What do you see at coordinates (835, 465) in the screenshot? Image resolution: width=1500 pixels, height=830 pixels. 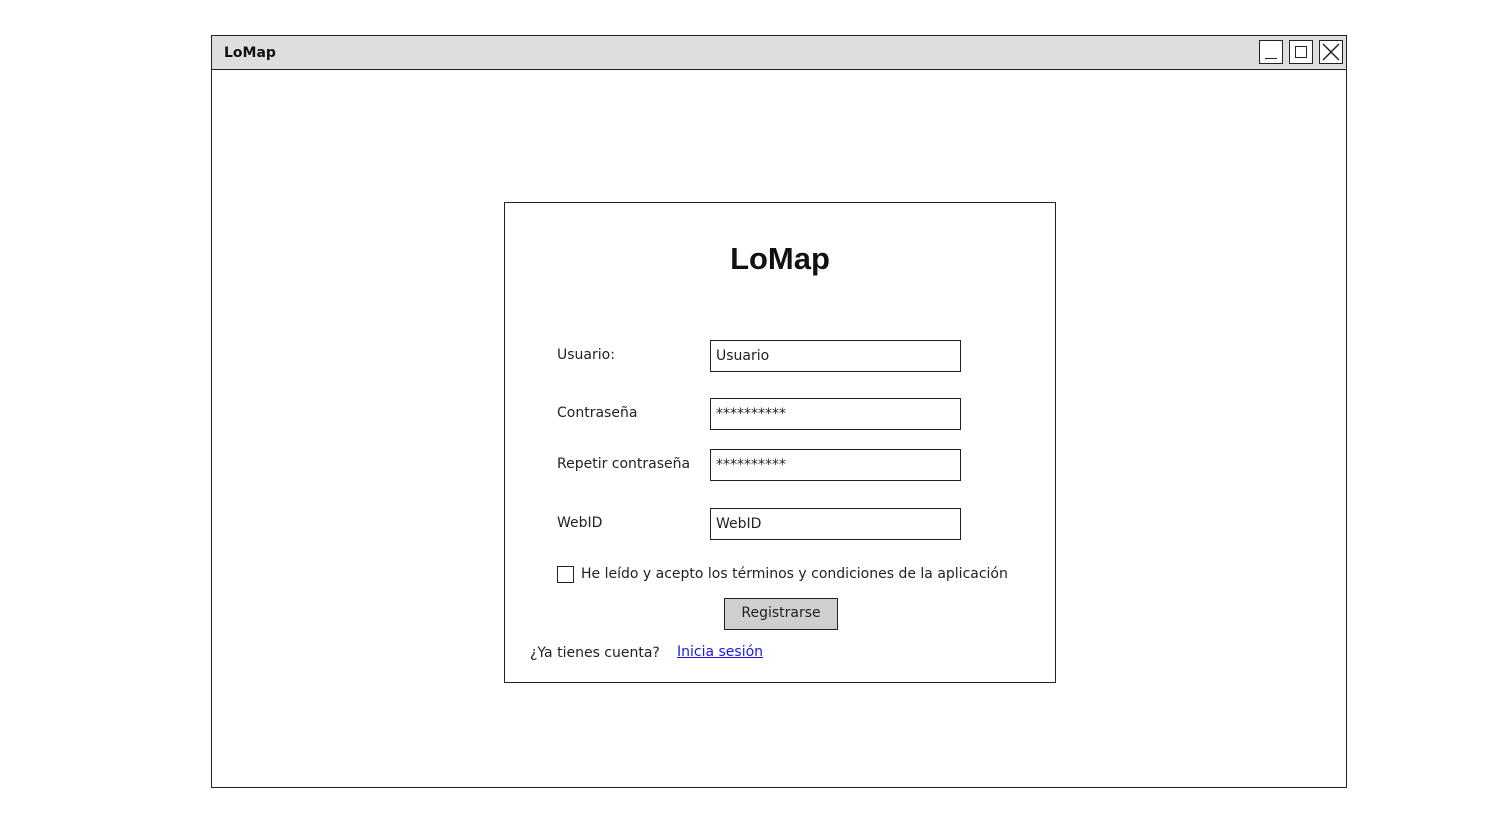 I see `repeat-password-input` at bounding box center [835, 465].